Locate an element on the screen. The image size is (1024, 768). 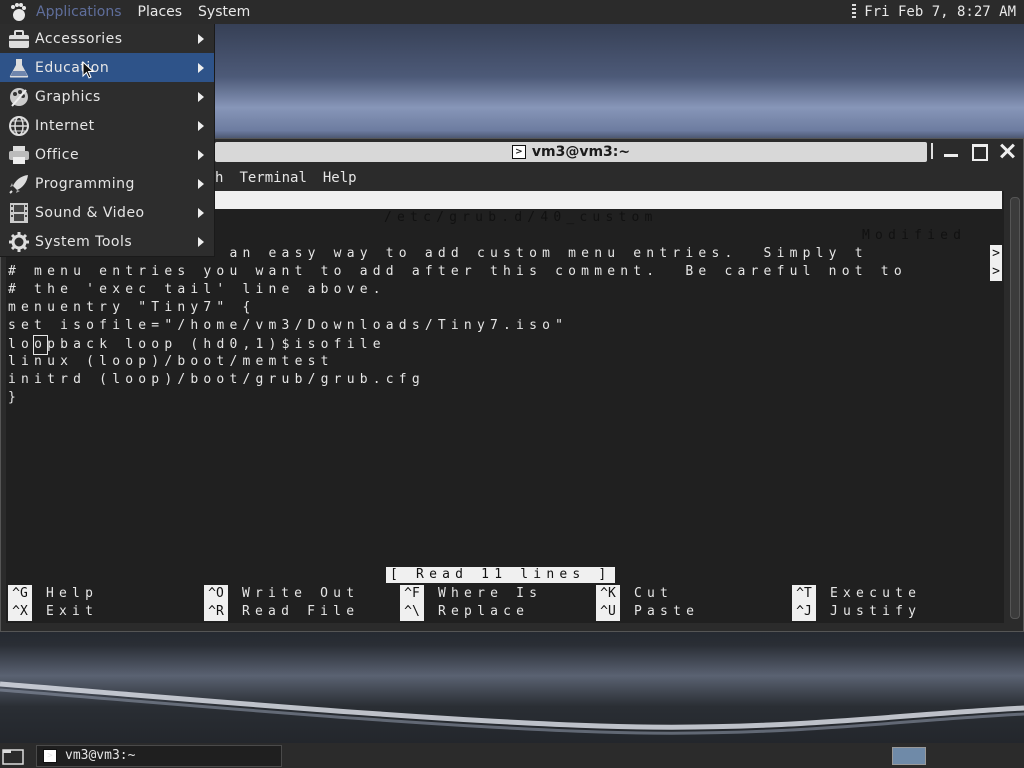
shortcut-label: Write Out is located at coordinates (301, 593).